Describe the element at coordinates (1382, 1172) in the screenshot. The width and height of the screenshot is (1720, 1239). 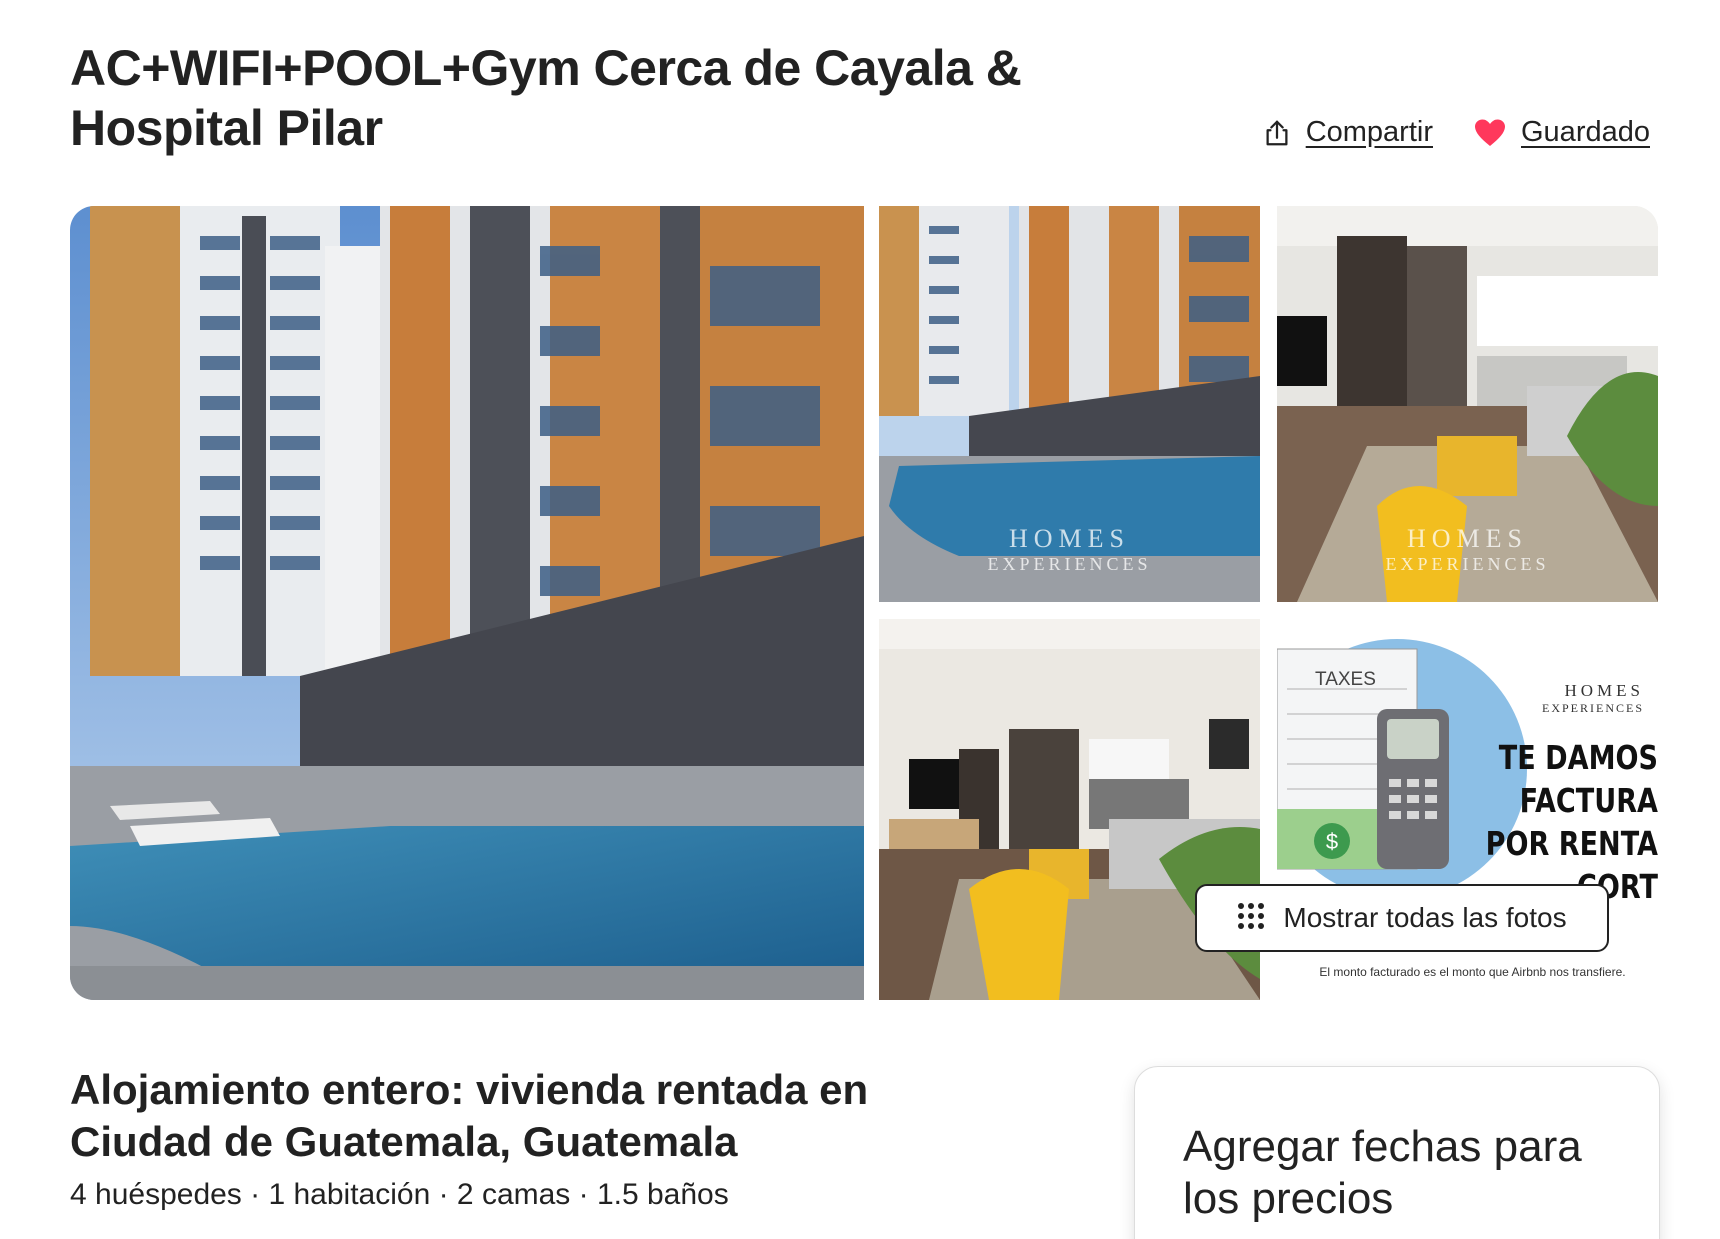
I see `booking-price-prompt: Agregar fechas para los precios` at that location.